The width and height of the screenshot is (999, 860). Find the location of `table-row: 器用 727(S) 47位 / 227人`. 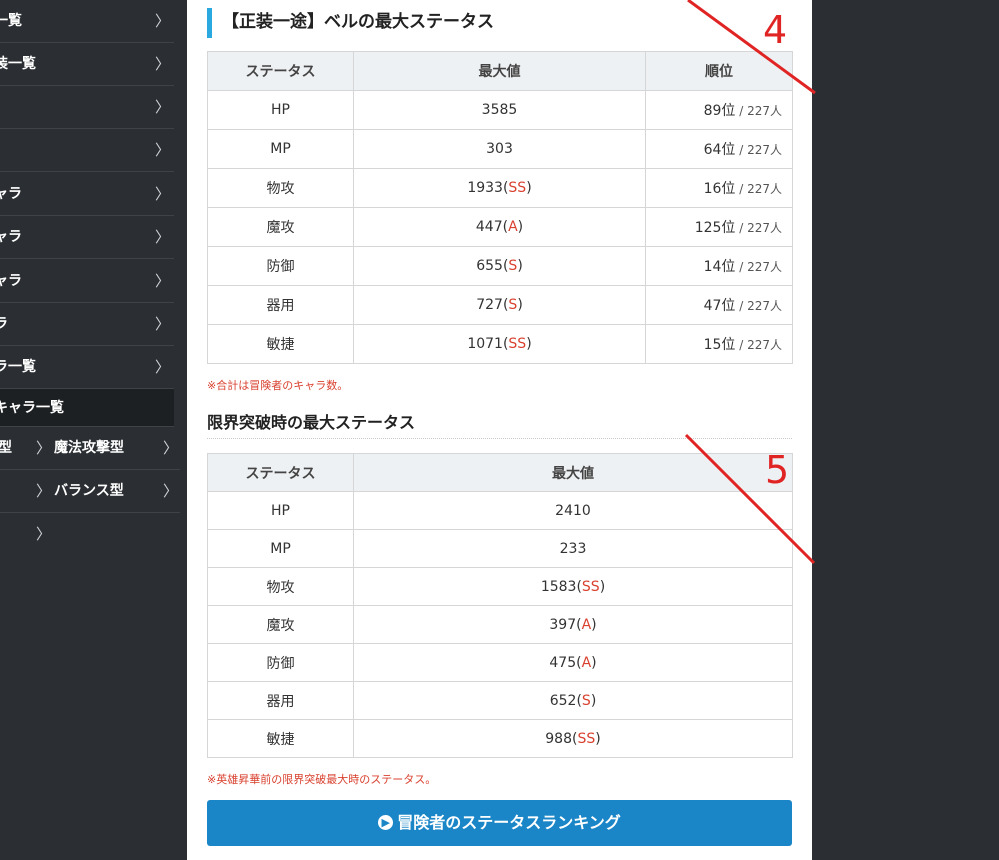

table-row: 器用 727(S) 47位 / 227人 is located at coordinates (500, 305).